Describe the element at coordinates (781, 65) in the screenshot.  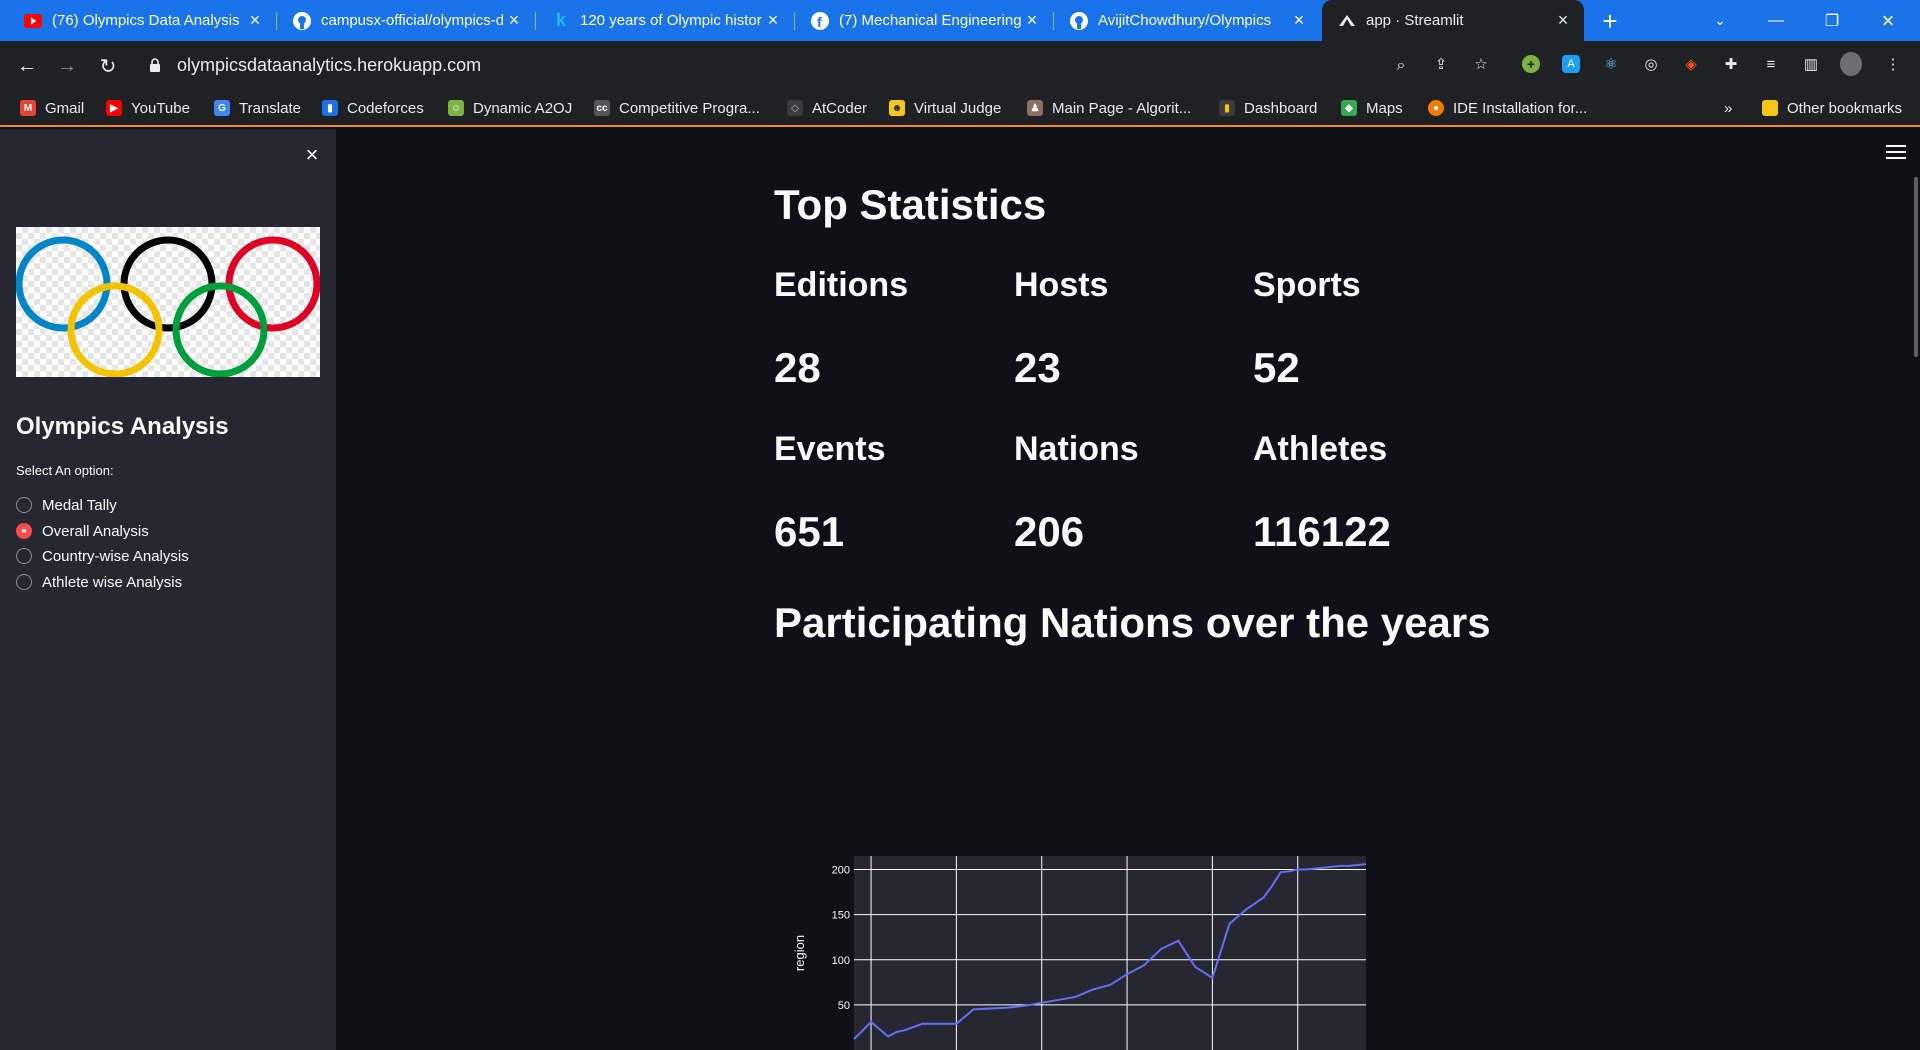
I see `address-bar: olympicsdataanalytics.herokuapp.com ⌕` at that location.